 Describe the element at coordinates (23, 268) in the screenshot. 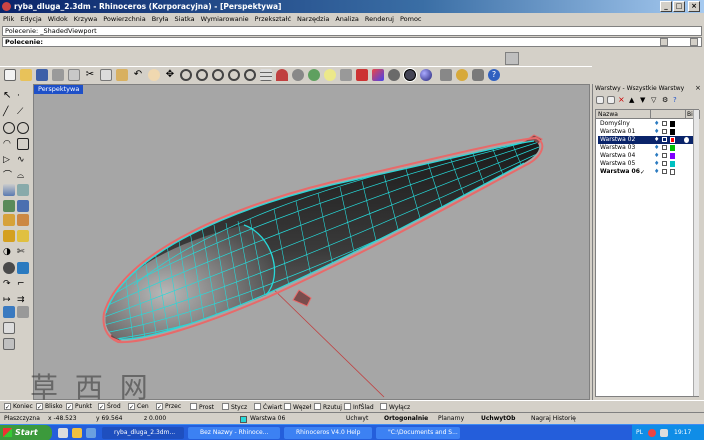

I see `join-icon` at that location.